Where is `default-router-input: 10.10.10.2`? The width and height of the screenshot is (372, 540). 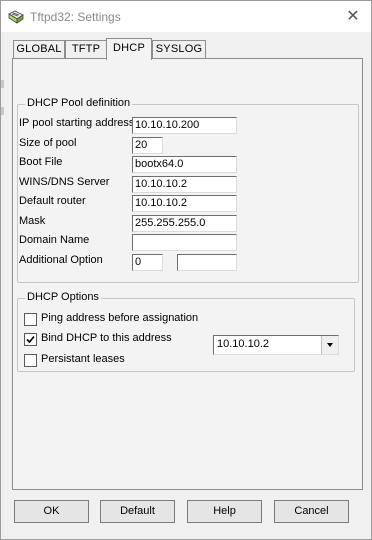
default-router-input: 10.10.10.2 is located at coordinates (184, 203).